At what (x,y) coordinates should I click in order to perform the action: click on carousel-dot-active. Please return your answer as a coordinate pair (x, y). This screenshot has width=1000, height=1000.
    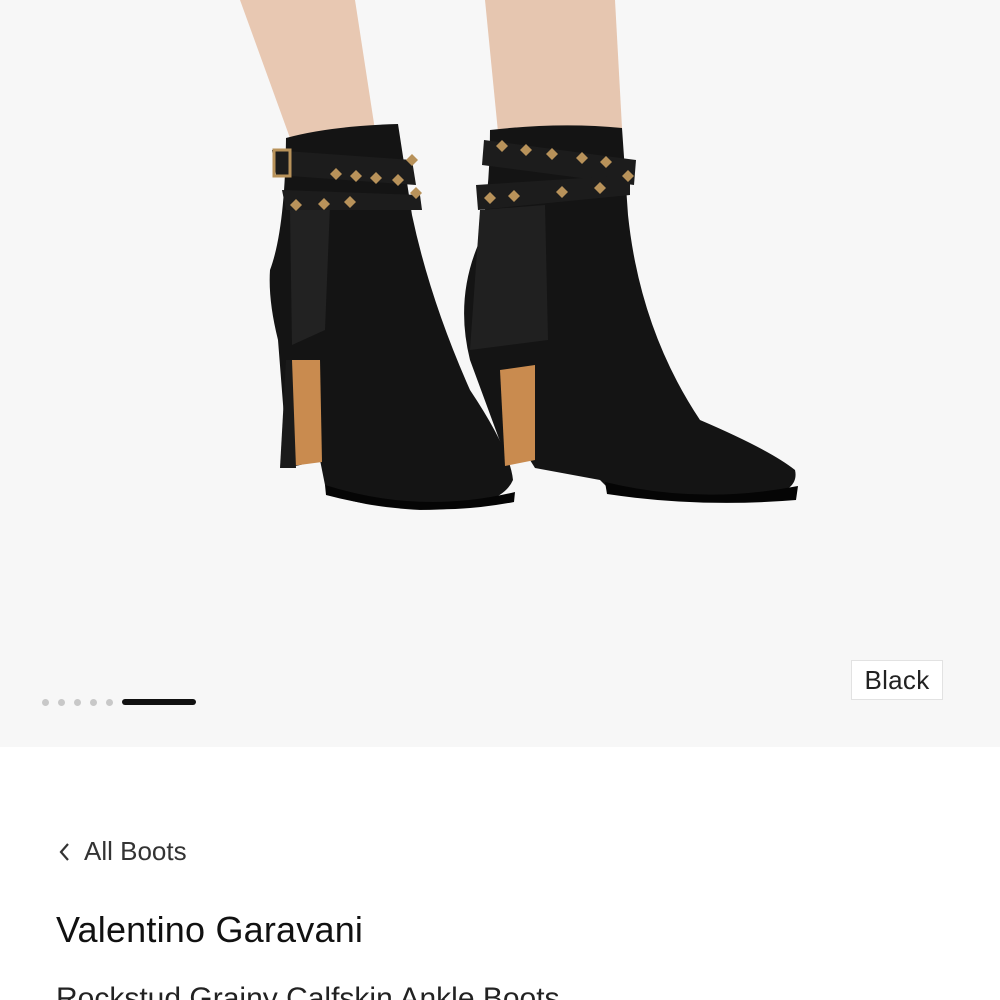
    Looking at the image, I should click on (159, 702).